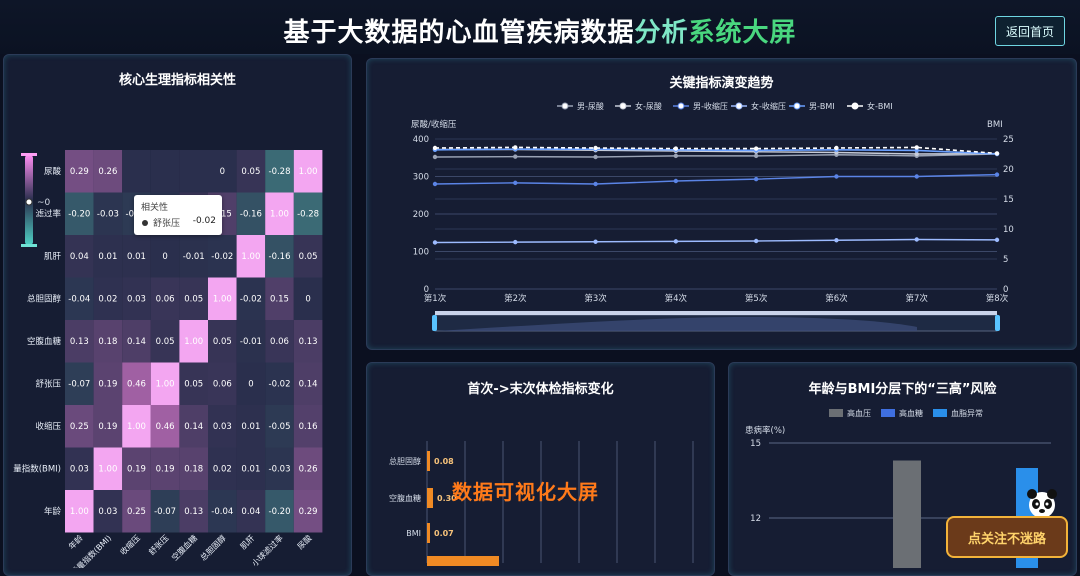 This screenshot has width=1080, height=576. Describe the element at coordinates (413, 533) in the screenshot. I see `change-category-label: BMI` at that location.